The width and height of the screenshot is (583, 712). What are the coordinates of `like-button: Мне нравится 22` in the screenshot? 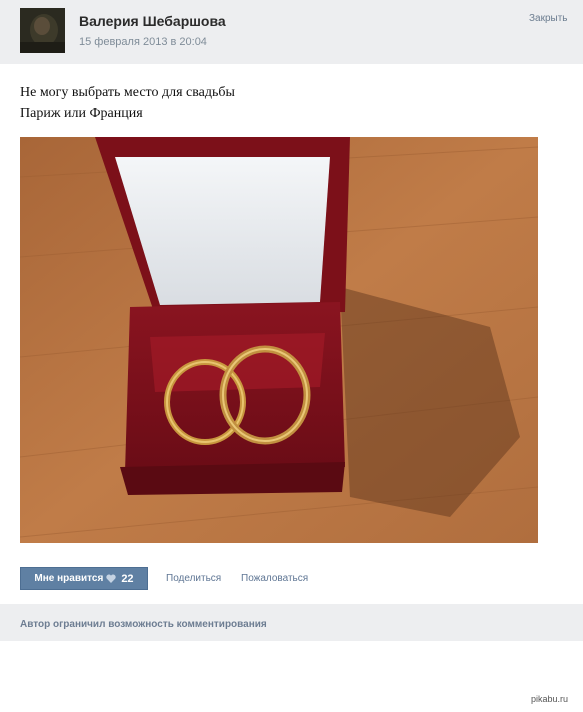 It's located at (84, 578).